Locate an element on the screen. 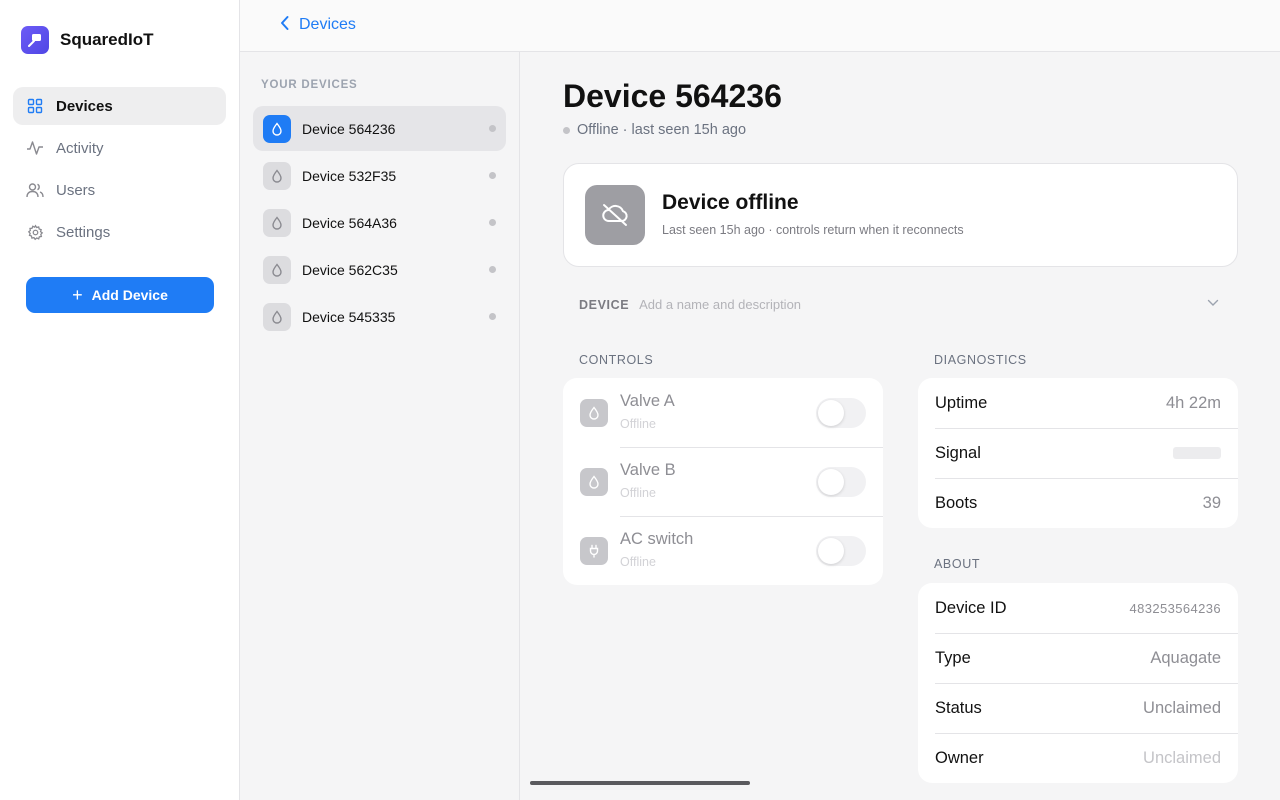 This screenshot has width=1280, height=800. valve-b-toggle is located at coordinates (841, 482).